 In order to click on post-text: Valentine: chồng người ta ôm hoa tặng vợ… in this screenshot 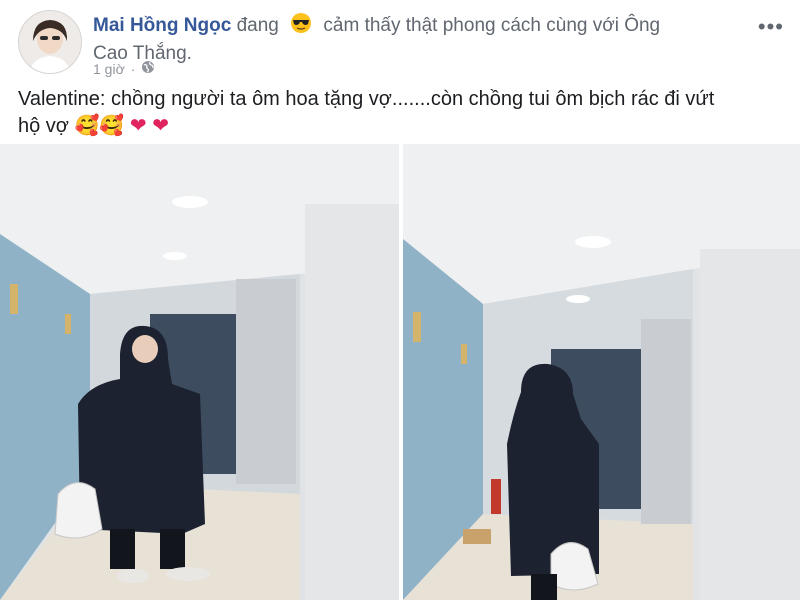, I will do `click(398, 113)`.